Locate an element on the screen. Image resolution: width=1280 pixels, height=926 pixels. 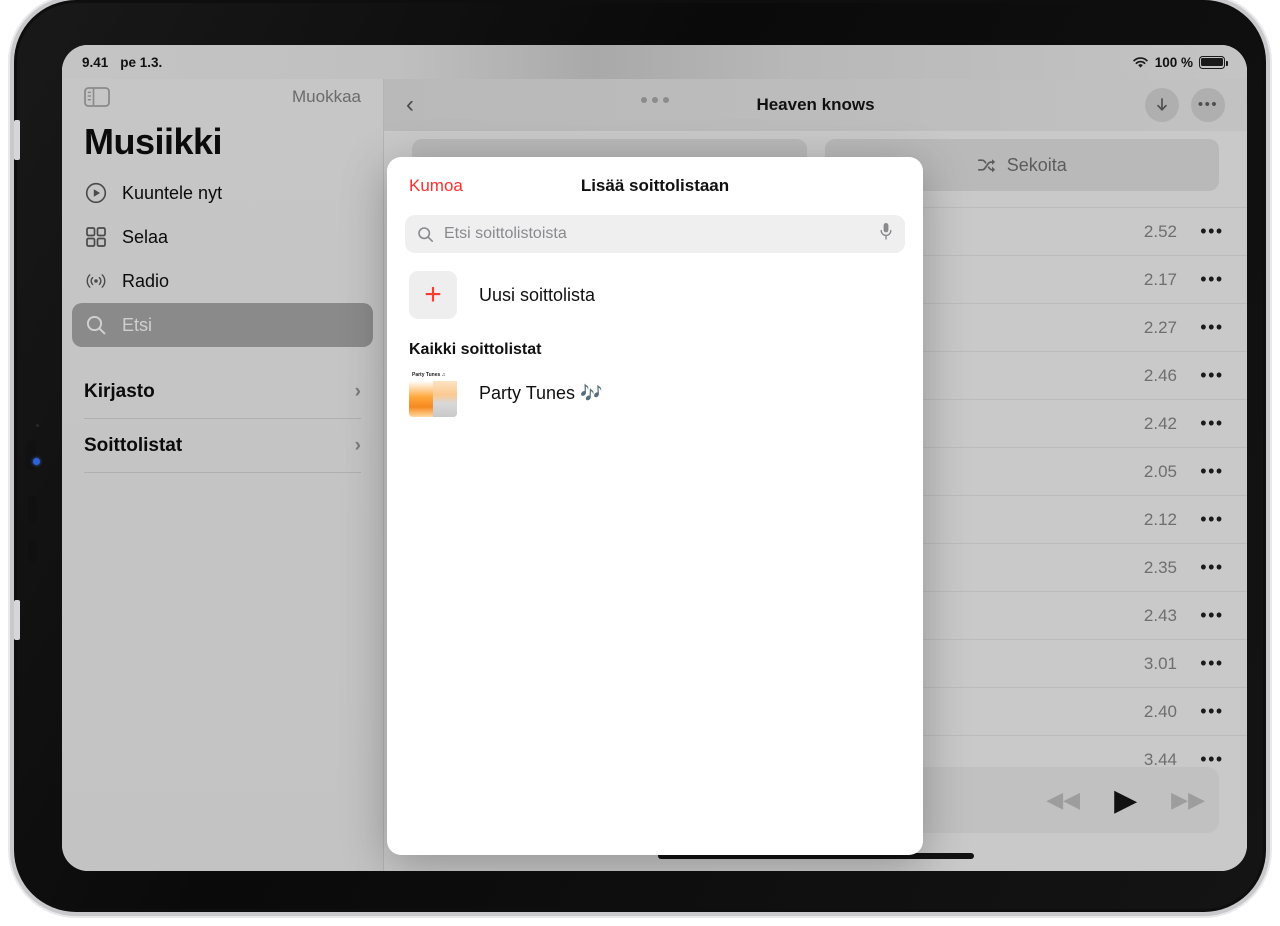
sidebar-item-search: Etsi is located at coordinates (222, 325).